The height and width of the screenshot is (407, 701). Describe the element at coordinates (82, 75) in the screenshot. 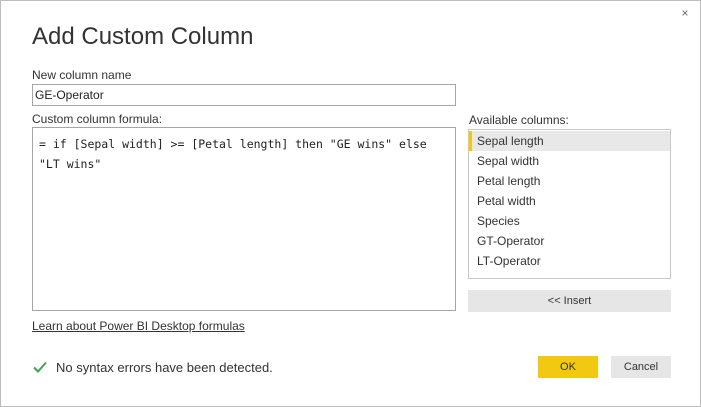

I see `new-column-name-label: New column name` at that location.